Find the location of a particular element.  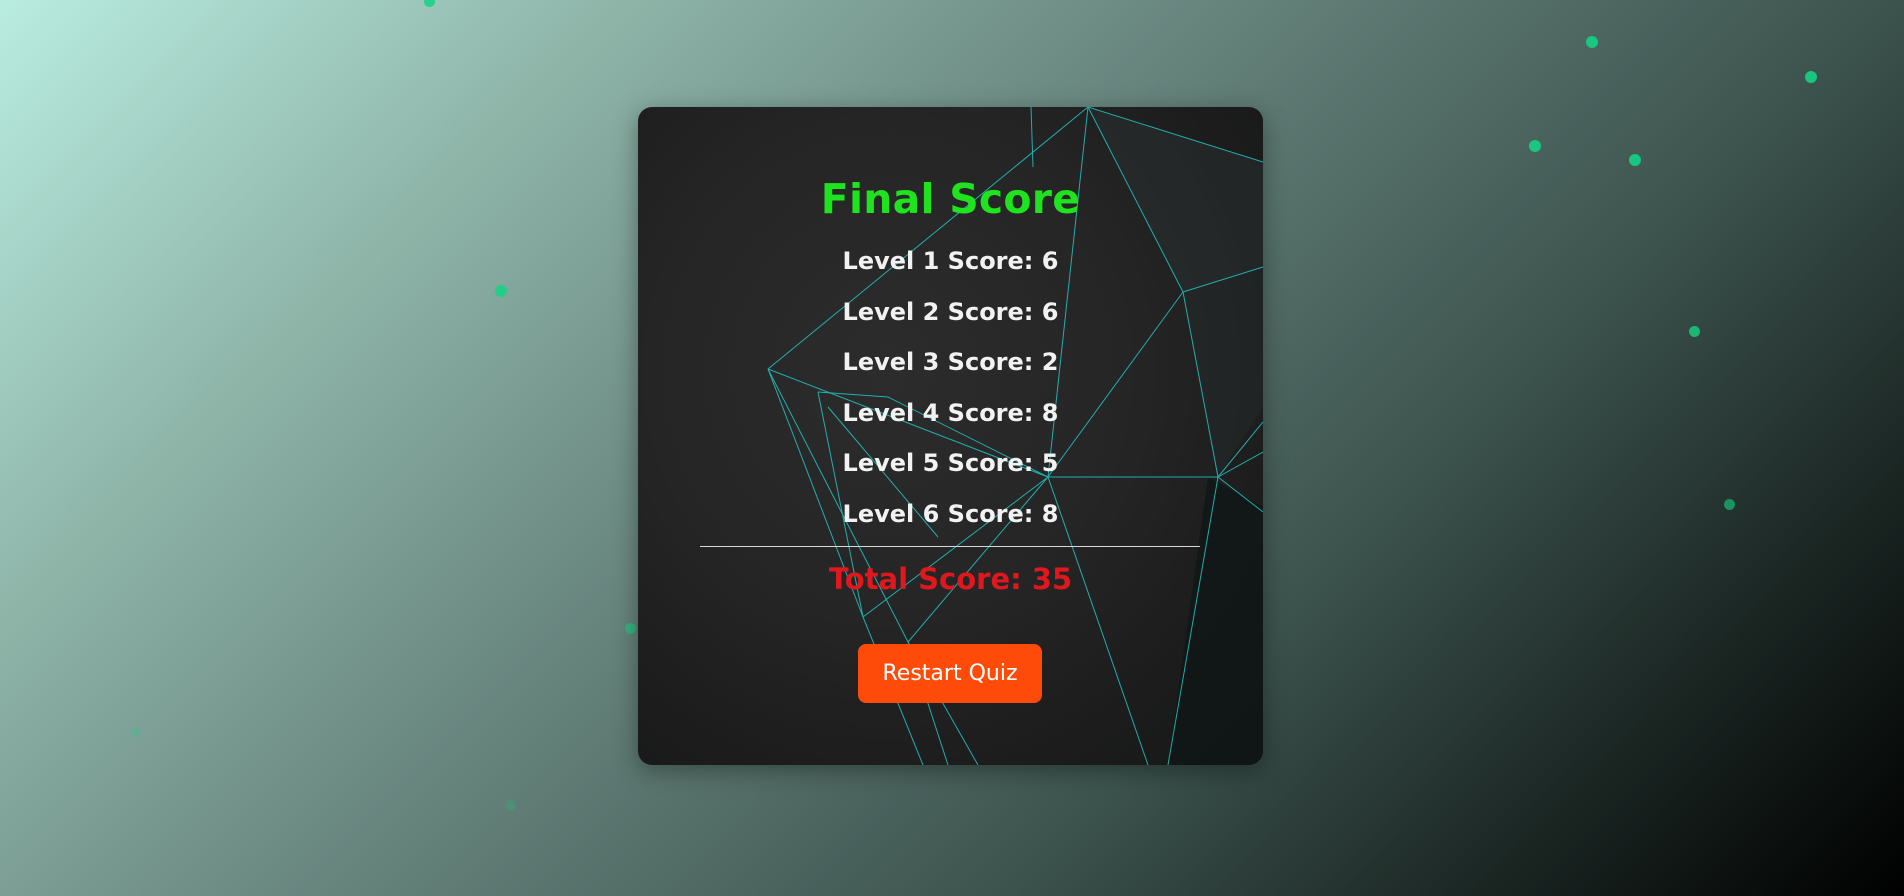

level-score-item: Level 3 Score: 2 is located at coordinates (950, 362).